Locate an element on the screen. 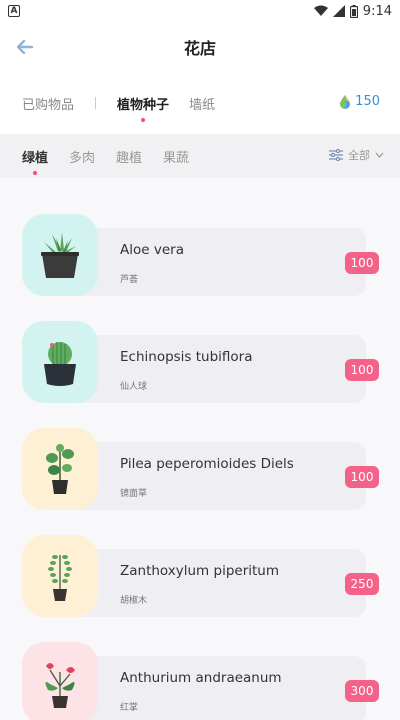 The width and height of the screenshot is (400, 720). category-green-plants: 绿植 is located at coordinates (35, 156).